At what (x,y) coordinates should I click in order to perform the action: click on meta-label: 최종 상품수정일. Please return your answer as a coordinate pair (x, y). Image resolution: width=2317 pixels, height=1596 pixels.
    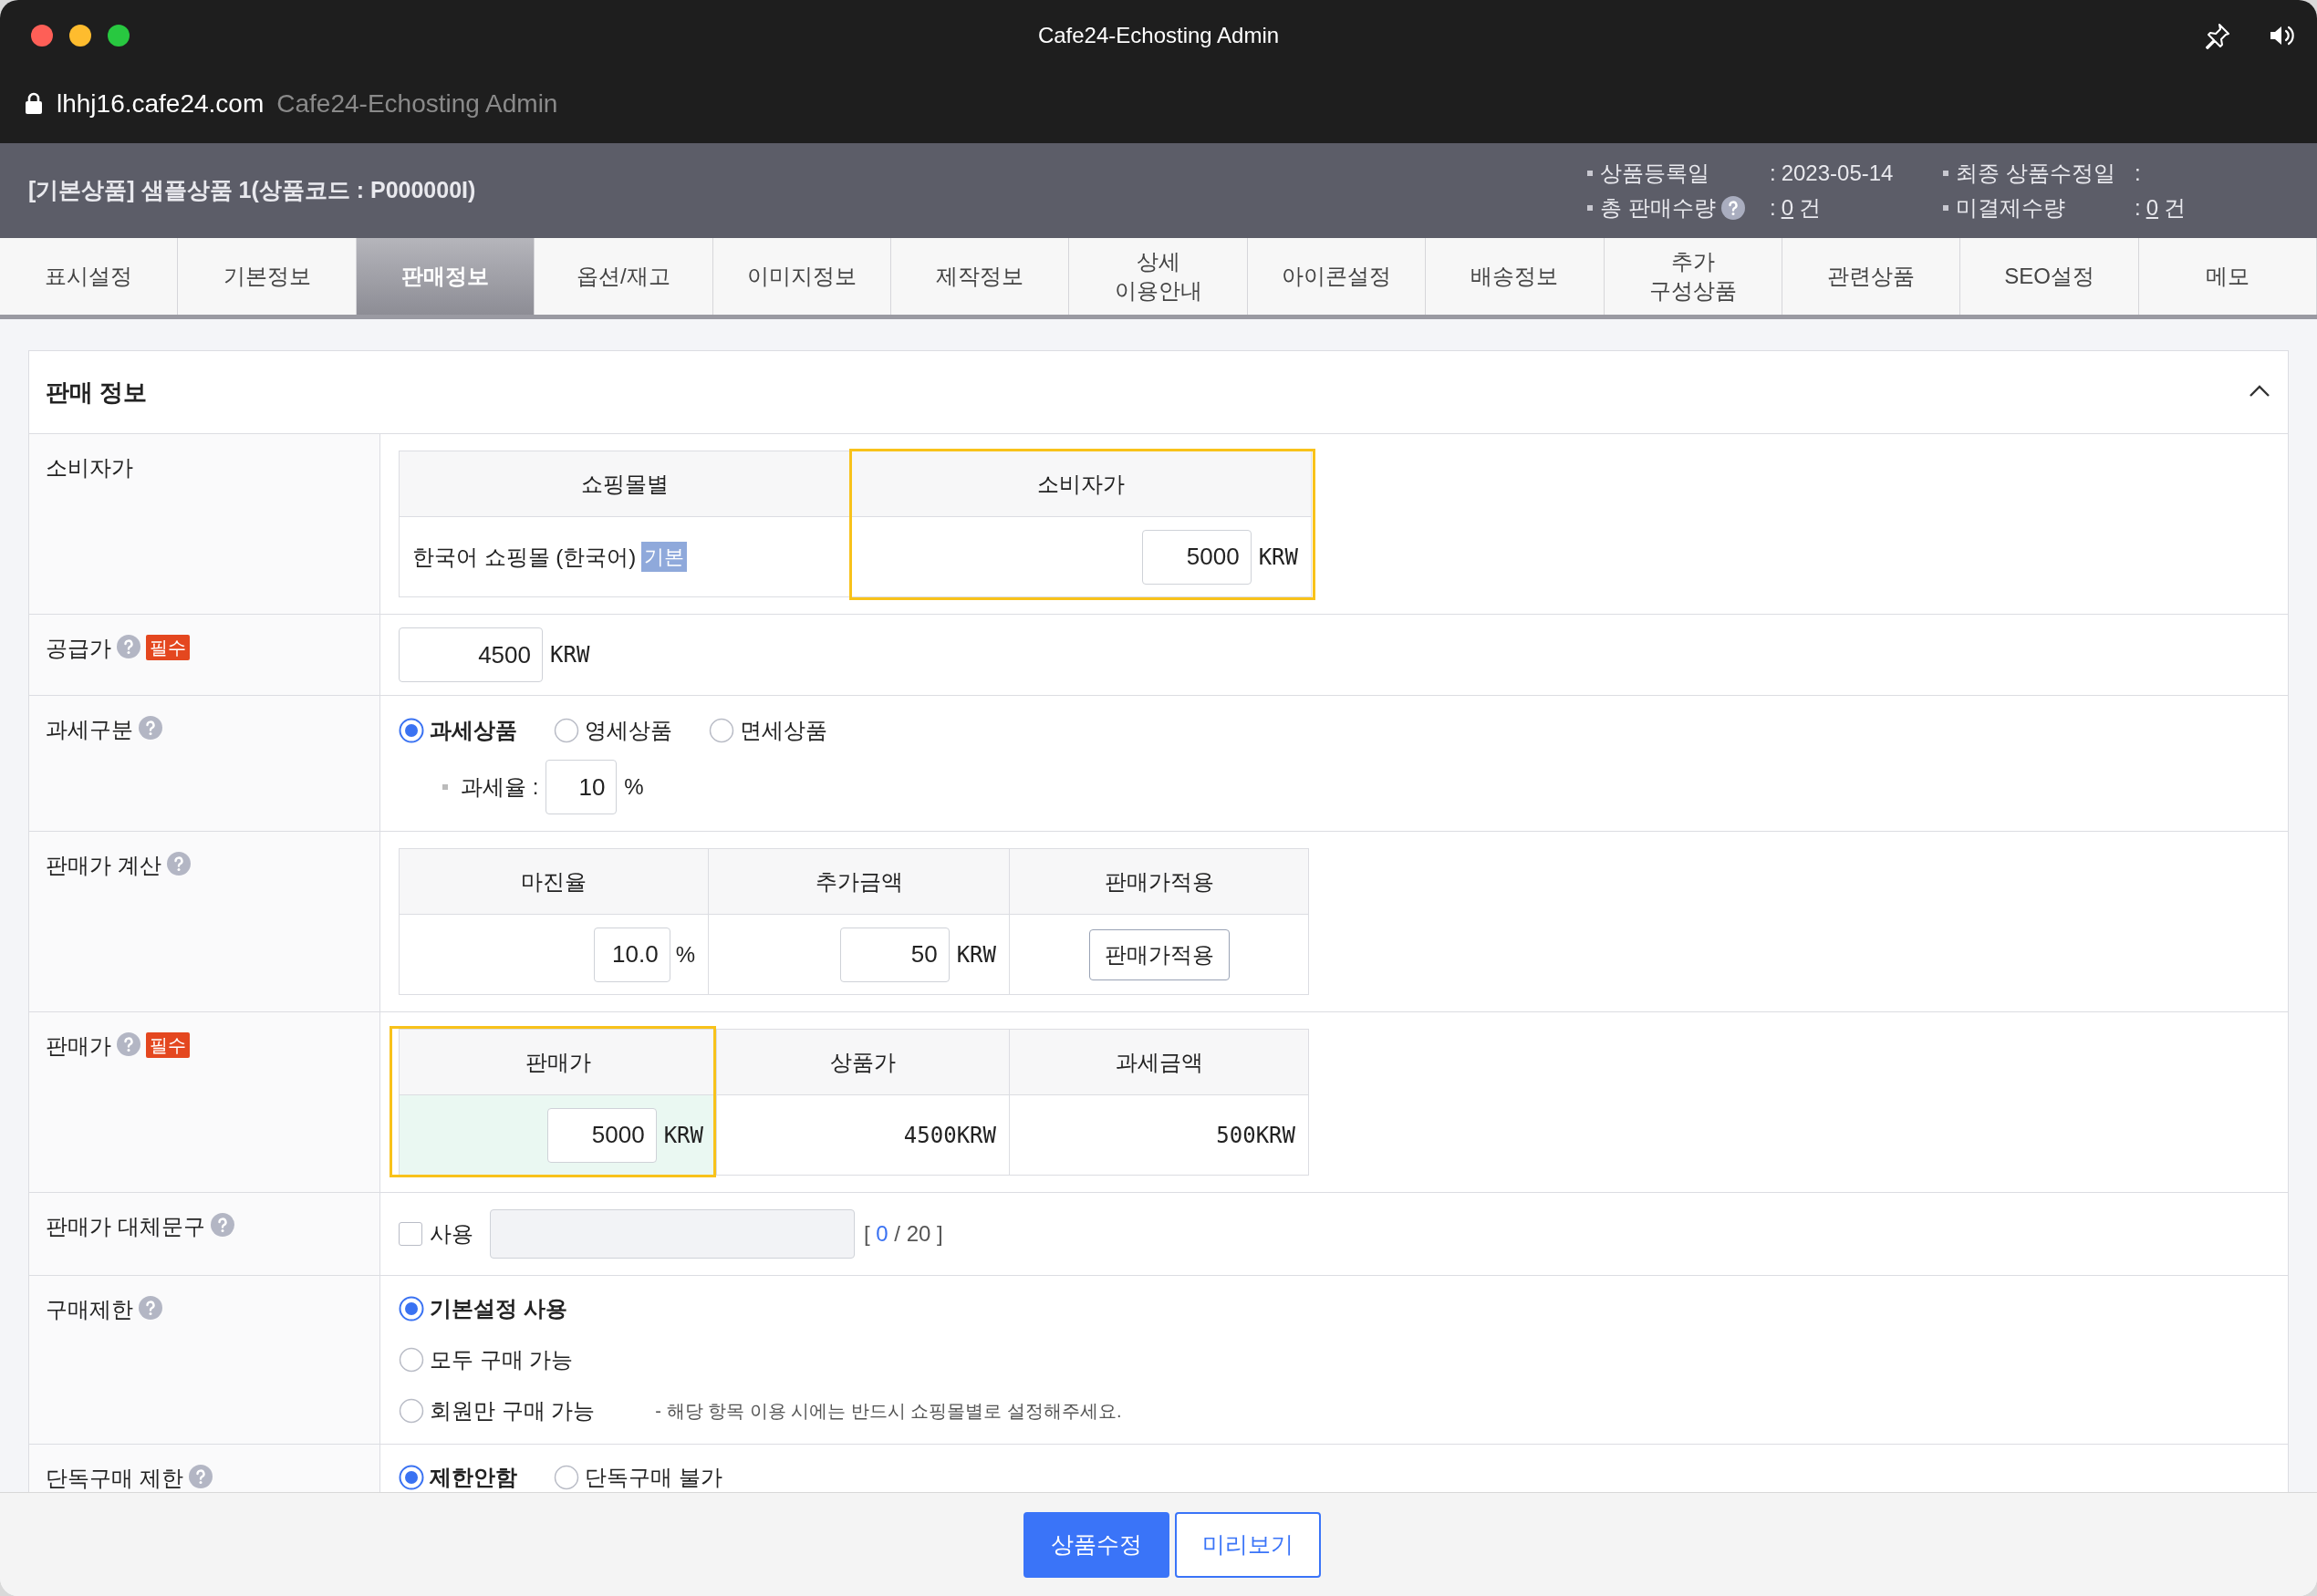
    Looking at the image, I should click on (2035, 174).